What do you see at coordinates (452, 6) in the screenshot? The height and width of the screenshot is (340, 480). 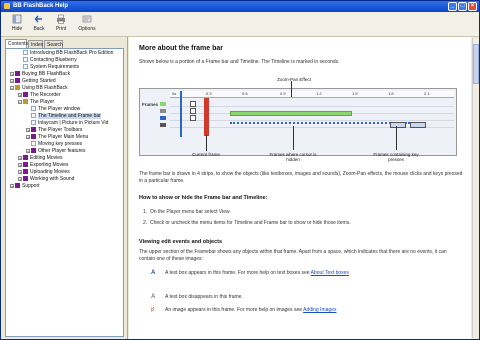 I see `minimize-button: _` at bounding box center [452, 6].